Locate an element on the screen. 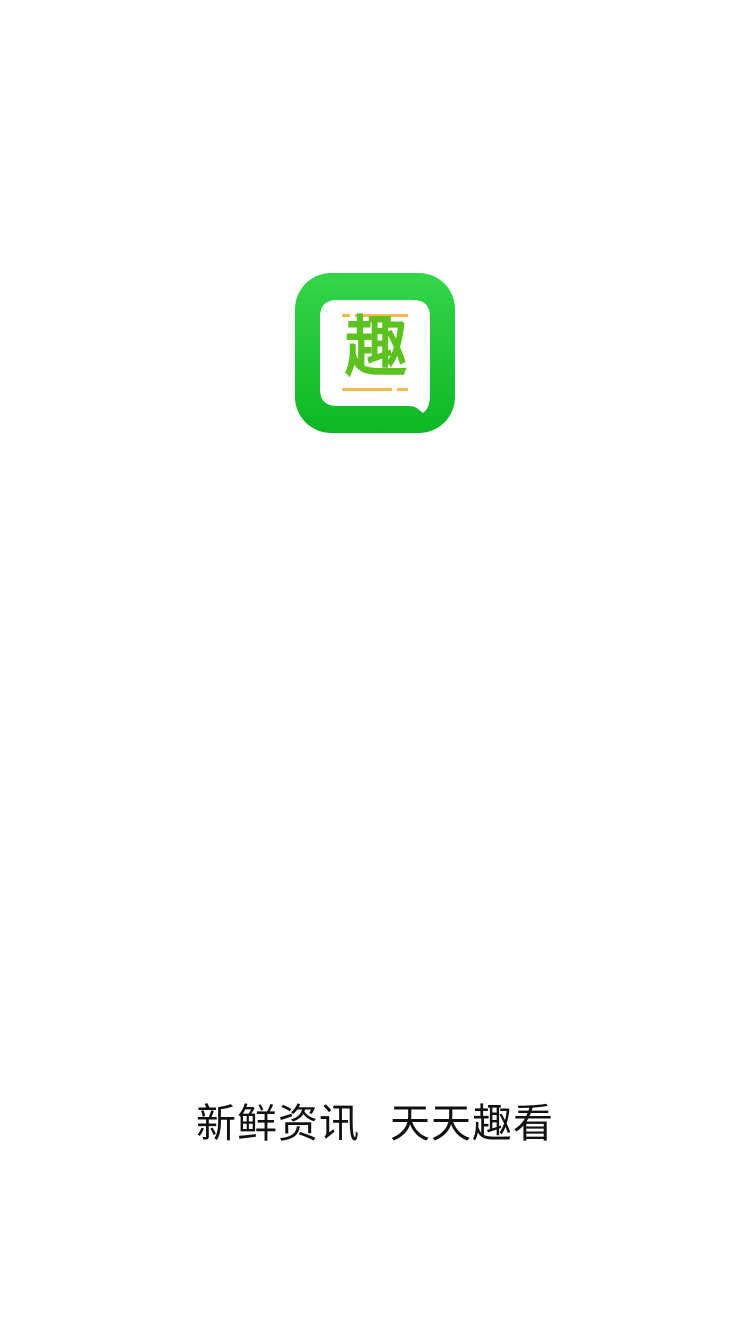 The height and width of the screenshot is (1334, 750). app-logo-icon: 趣 is located at coordinates (375, 353).